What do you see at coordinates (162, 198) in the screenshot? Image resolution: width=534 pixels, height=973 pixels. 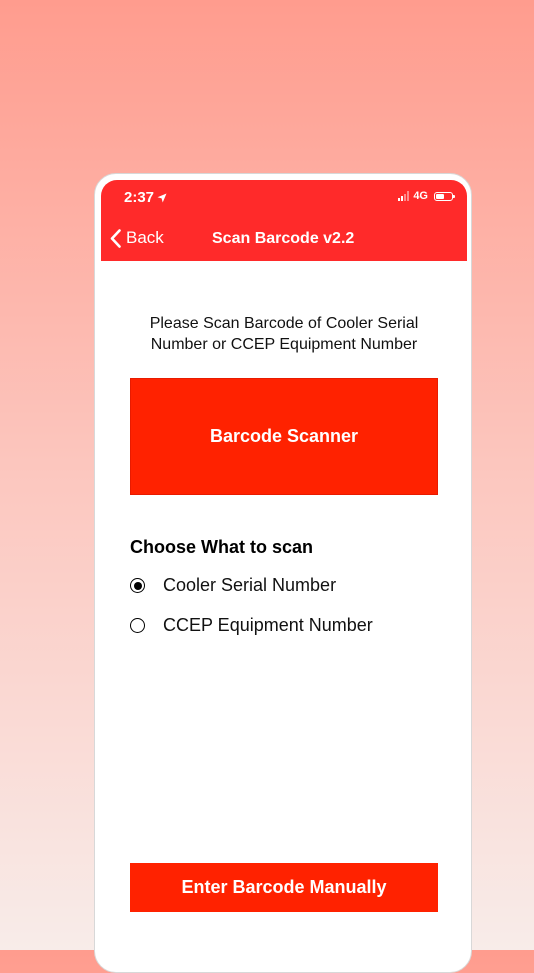 I see `location-arrow-icon` at bounding box center [162, 198].